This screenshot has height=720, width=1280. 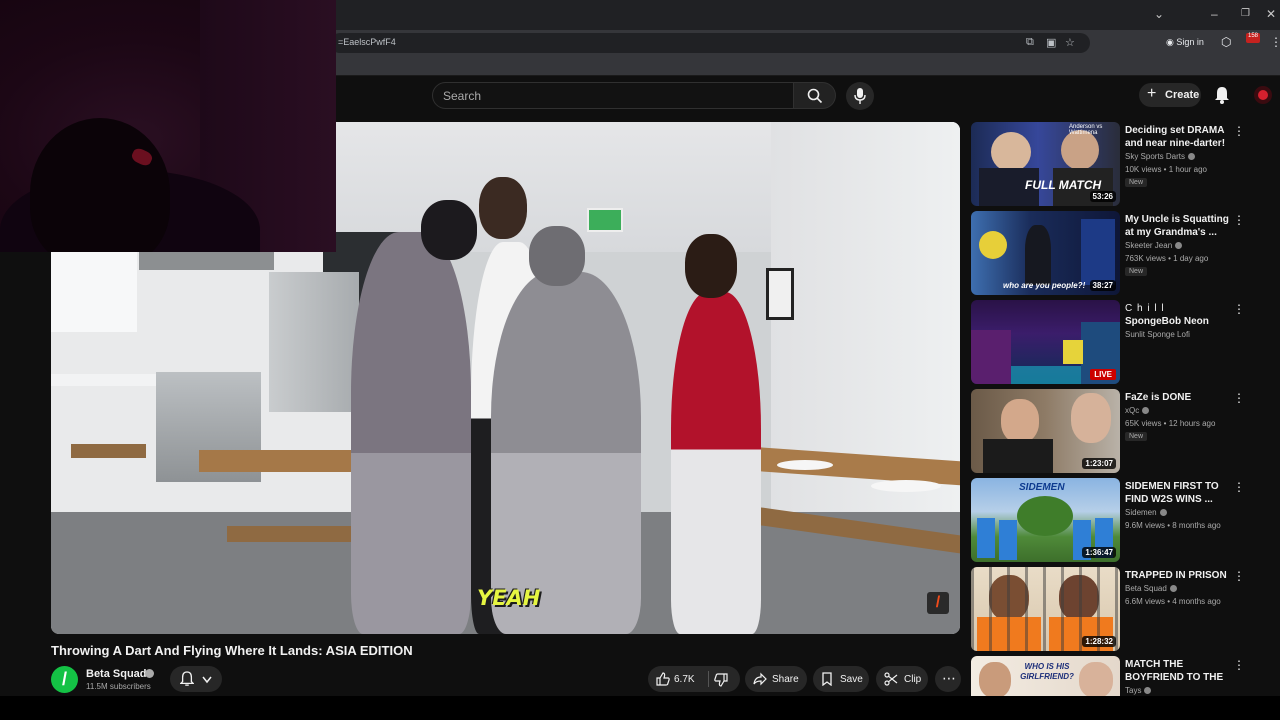 What do you see at coordinates (187, 678) in the screenshot?
I see `bell-icon` at bounding box center [187, 678].